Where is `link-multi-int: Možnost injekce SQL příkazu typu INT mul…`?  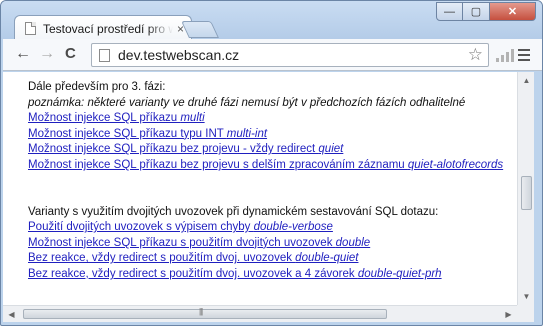 link-multi-int: Možnost injekce SQL příkazu typu INT mul… is located at coordinates (147, 134).